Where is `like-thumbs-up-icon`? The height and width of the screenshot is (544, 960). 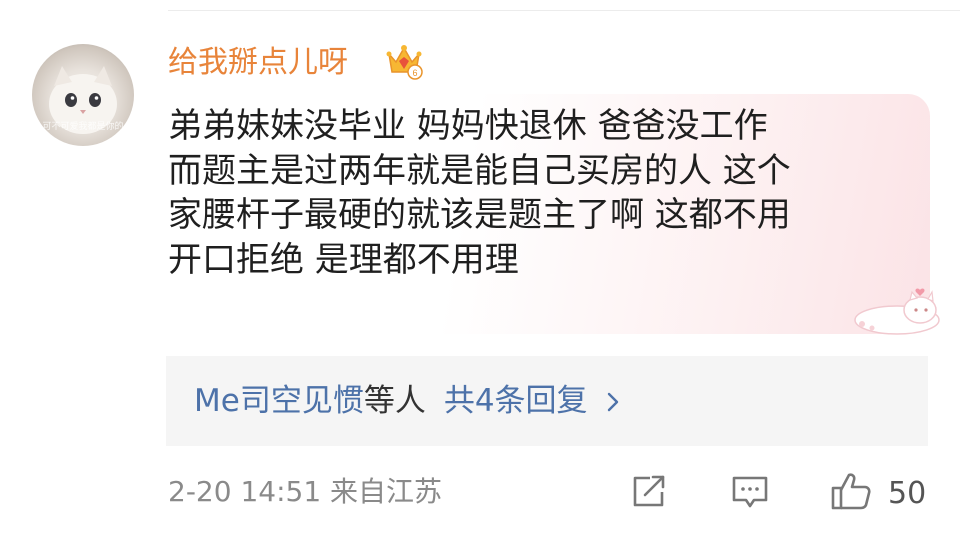
like-thumbs-up-icon is located at coordinates (851, 491).